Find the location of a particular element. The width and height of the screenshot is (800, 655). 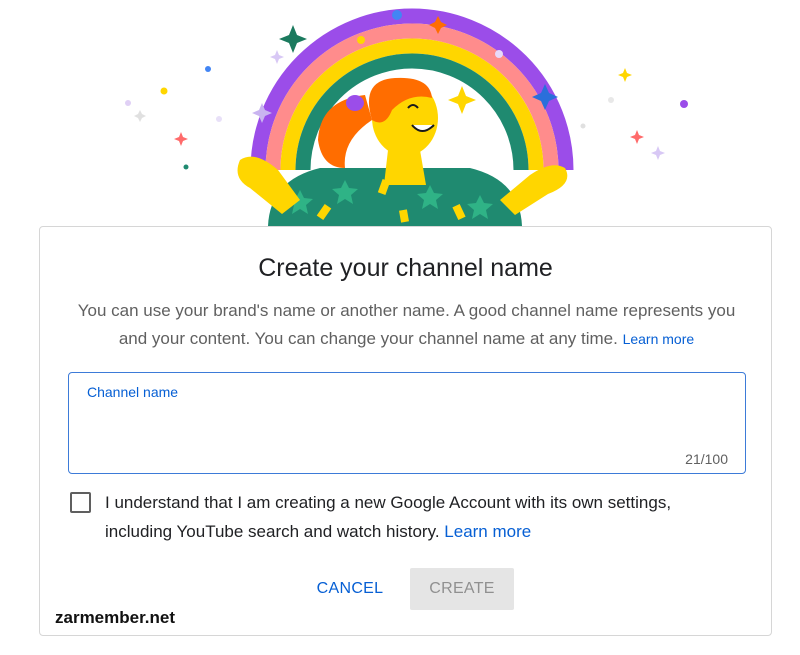

acknowledgement-checkbox is located at coordinates (80, 502).